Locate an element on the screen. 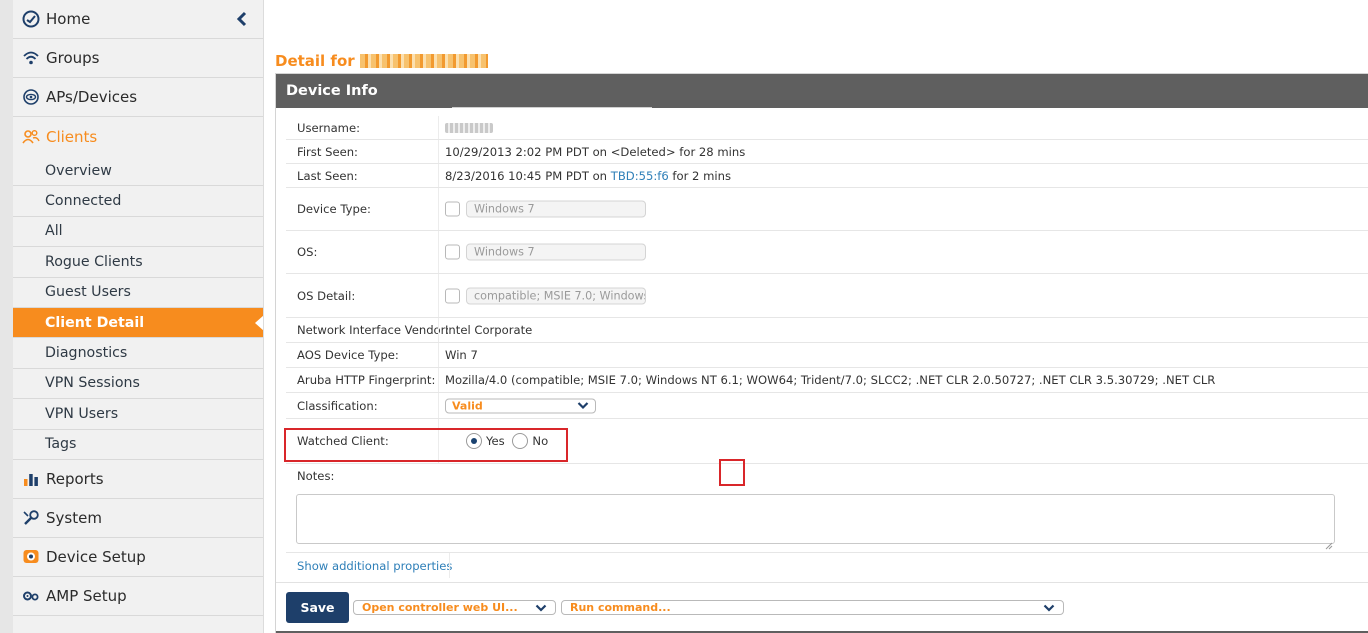 This screenshot has height=633, width=1368. classification-value: Valid is located at coordinates (520, 405).